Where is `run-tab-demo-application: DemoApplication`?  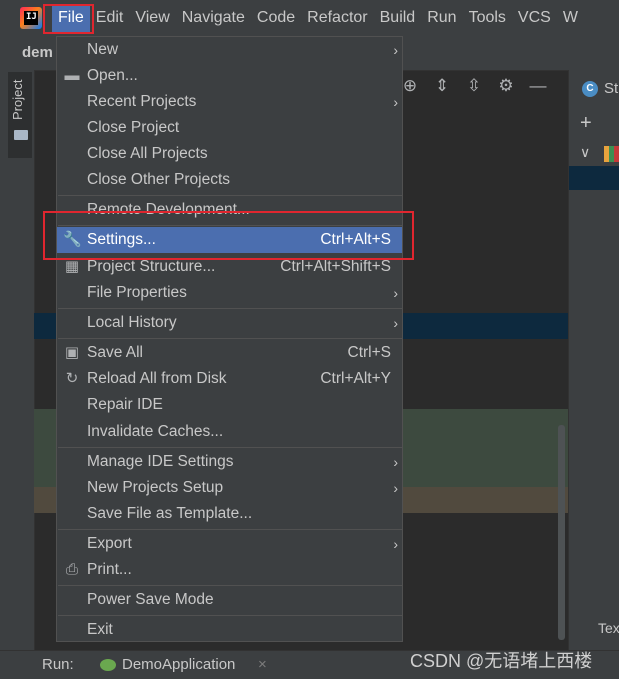
run-tab-demo-application: DemoApplication is located at coordinates (178, 664).